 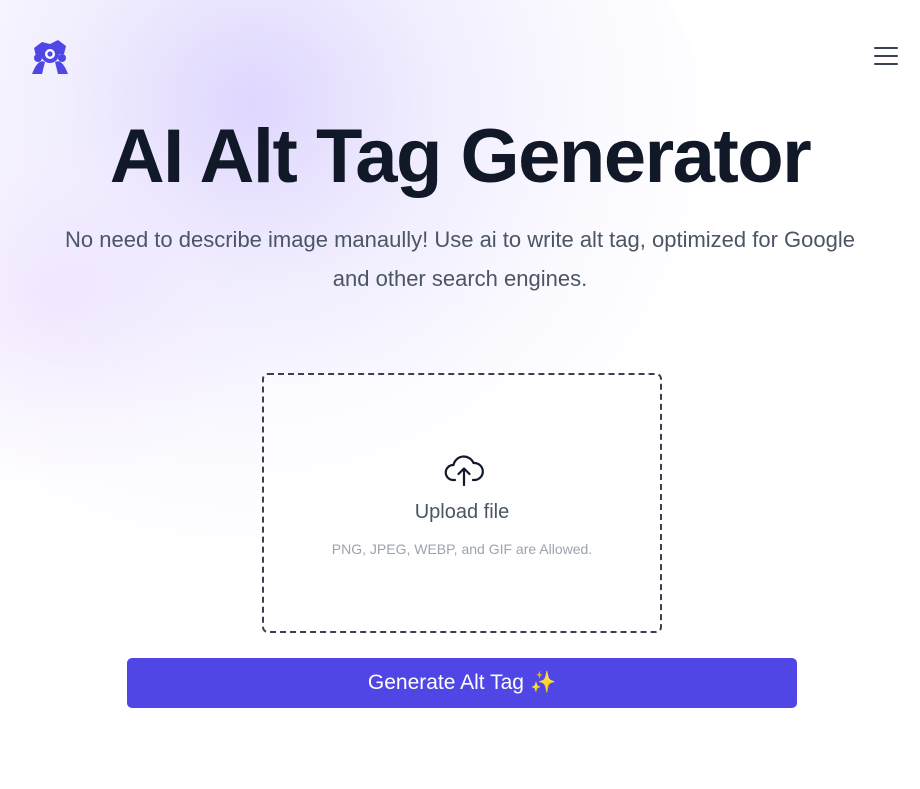 What do you see at coordinates (462, 549) in the screenshot?
I see `upload-hint: PNG, JPEG, WEBP, and GIF are Allowed.` at bounding box center [462, 549].